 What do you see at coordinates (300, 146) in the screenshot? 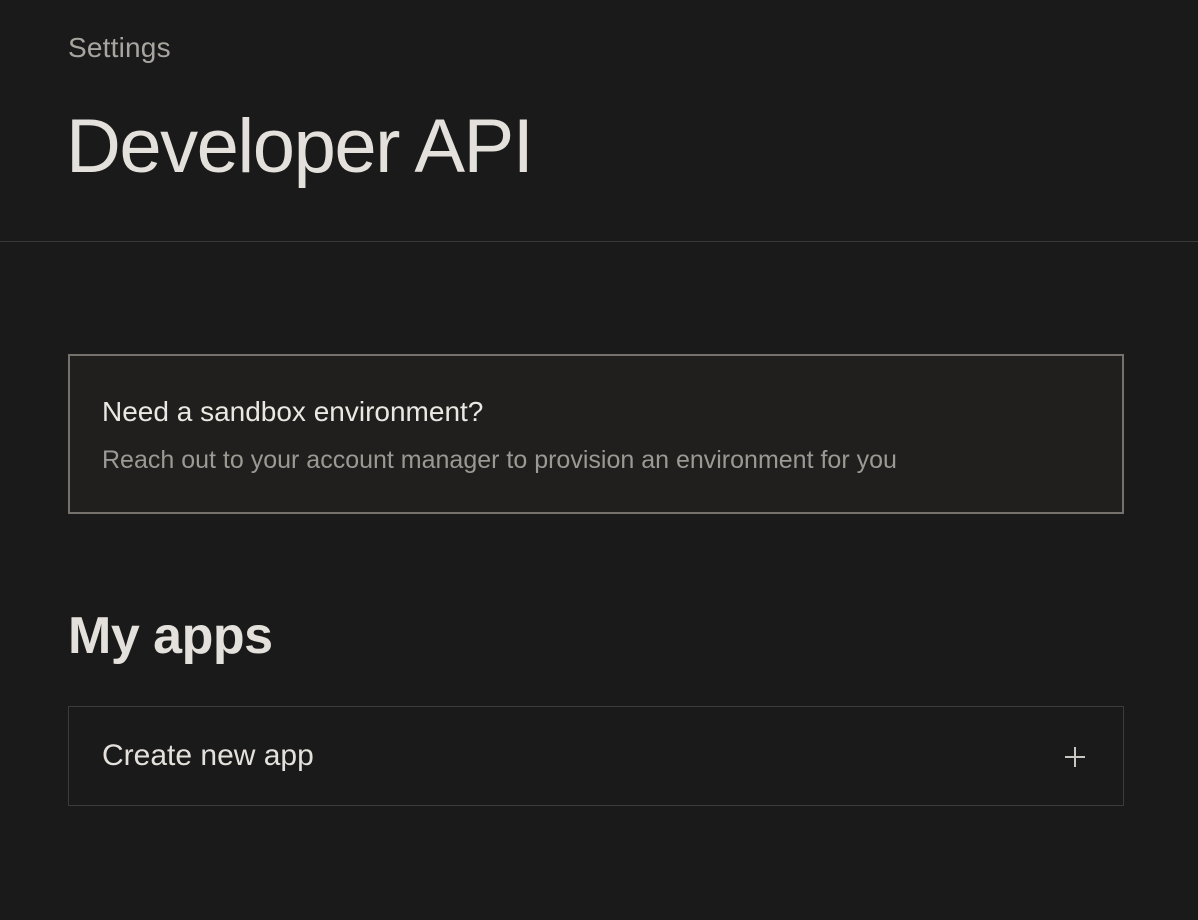
I see `page-title: Developer API` at bounding box center [300, 146].